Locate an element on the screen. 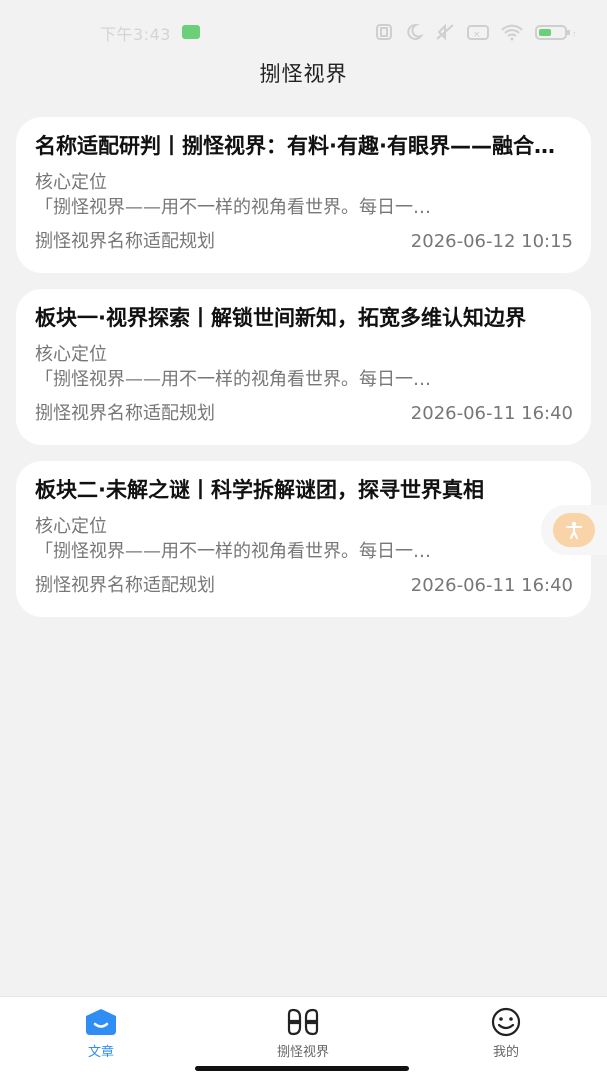  wechat-notification-icon is located at coordinates (191, 32).